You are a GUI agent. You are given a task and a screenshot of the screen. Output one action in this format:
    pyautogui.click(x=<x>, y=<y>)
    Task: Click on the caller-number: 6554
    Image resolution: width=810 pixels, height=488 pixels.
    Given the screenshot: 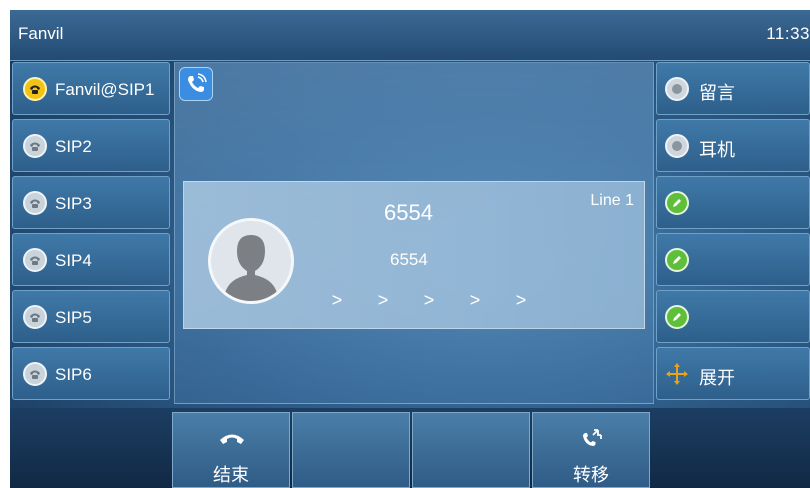 What is the action you would take?
    pyautogui.click(x=408, y=212)
    